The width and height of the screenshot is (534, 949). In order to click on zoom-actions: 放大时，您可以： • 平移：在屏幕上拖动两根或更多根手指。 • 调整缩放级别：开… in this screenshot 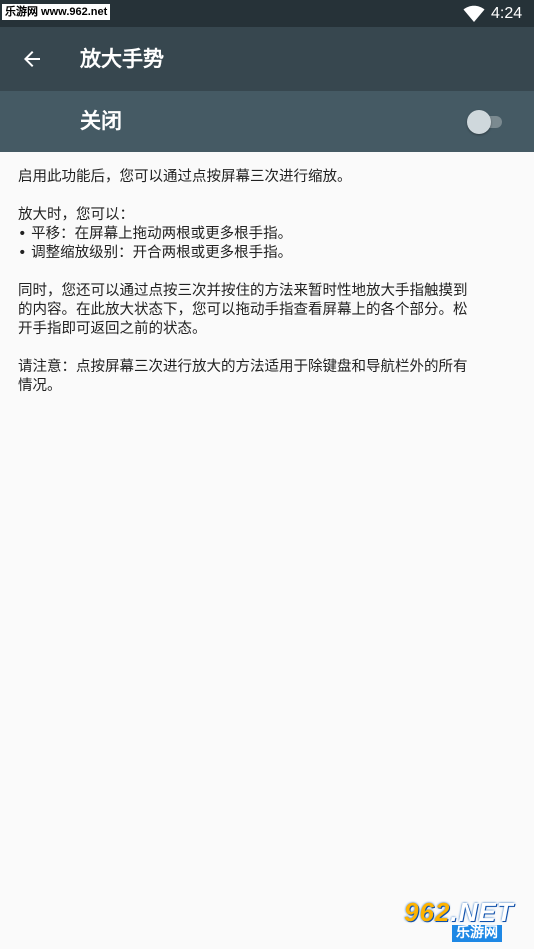, I will do `click(268, 234)`.